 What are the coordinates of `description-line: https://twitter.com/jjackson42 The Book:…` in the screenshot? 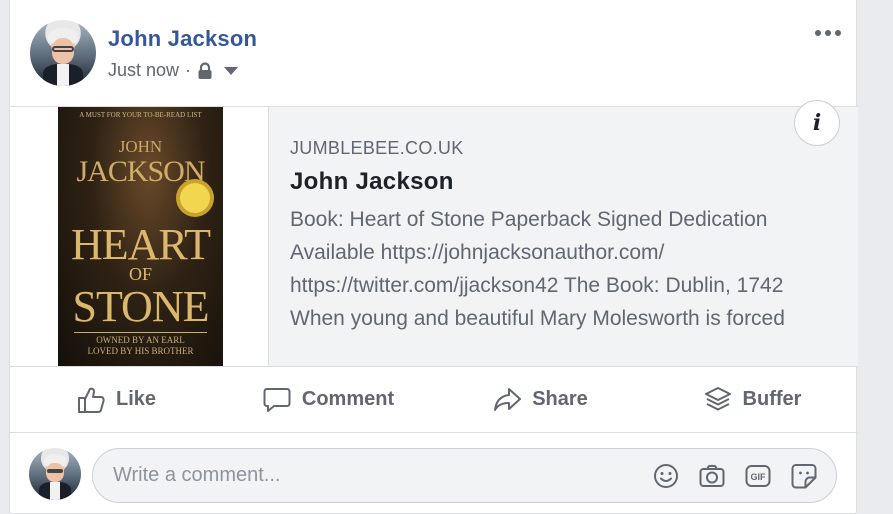 It's located at (537, 285).